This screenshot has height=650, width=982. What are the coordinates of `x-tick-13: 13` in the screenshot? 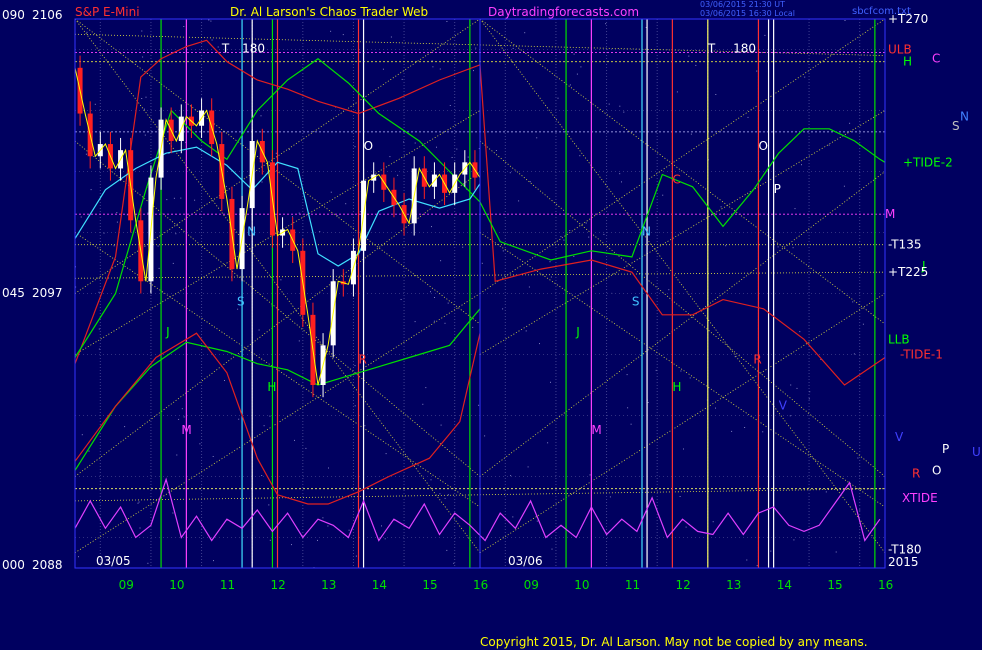 It's located at (328, 585).